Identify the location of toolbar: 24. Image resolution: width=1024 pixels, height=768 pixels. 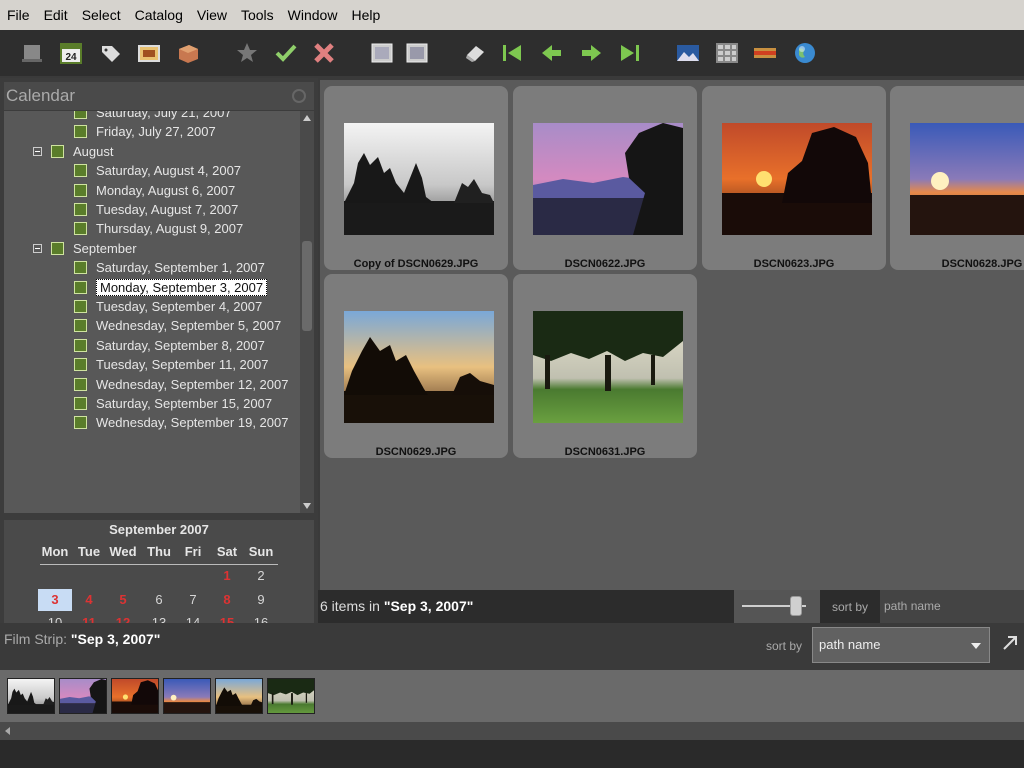
(512, 53).